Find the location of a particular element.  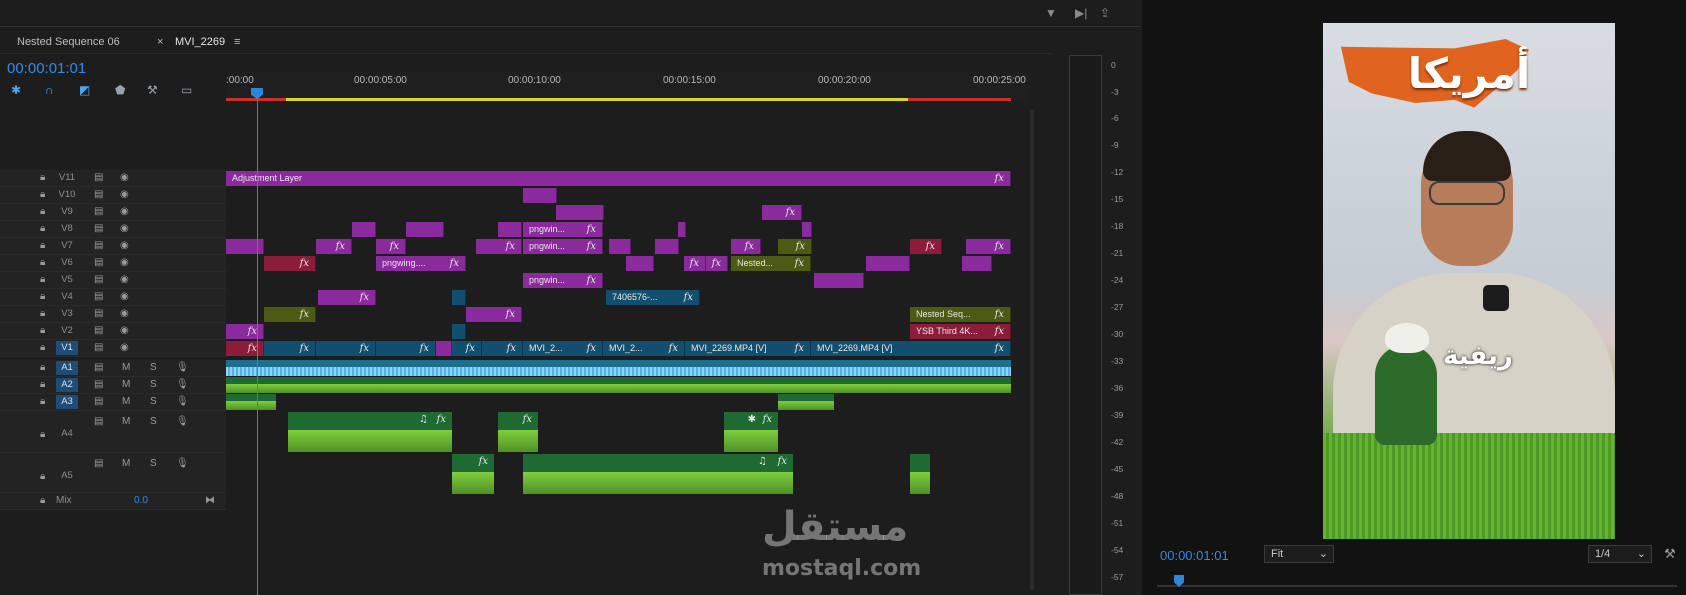

sequence-timecode: 00:00:01:01 is located at coordinates (46, 68).